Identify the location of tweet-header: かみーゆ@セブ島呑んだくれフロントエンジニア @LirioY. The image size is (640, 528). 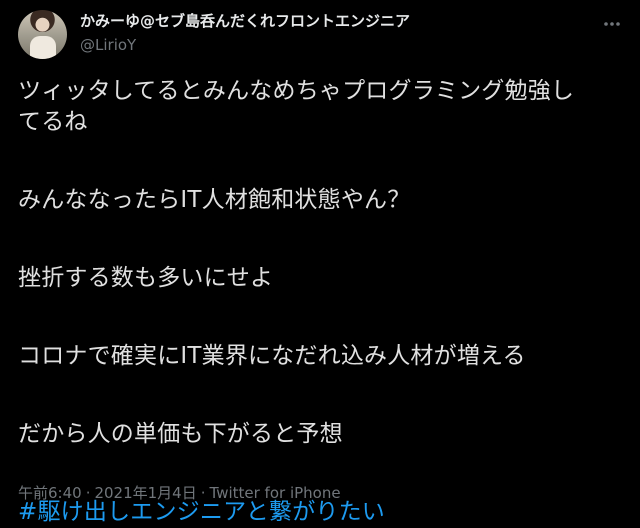
(214, 34).